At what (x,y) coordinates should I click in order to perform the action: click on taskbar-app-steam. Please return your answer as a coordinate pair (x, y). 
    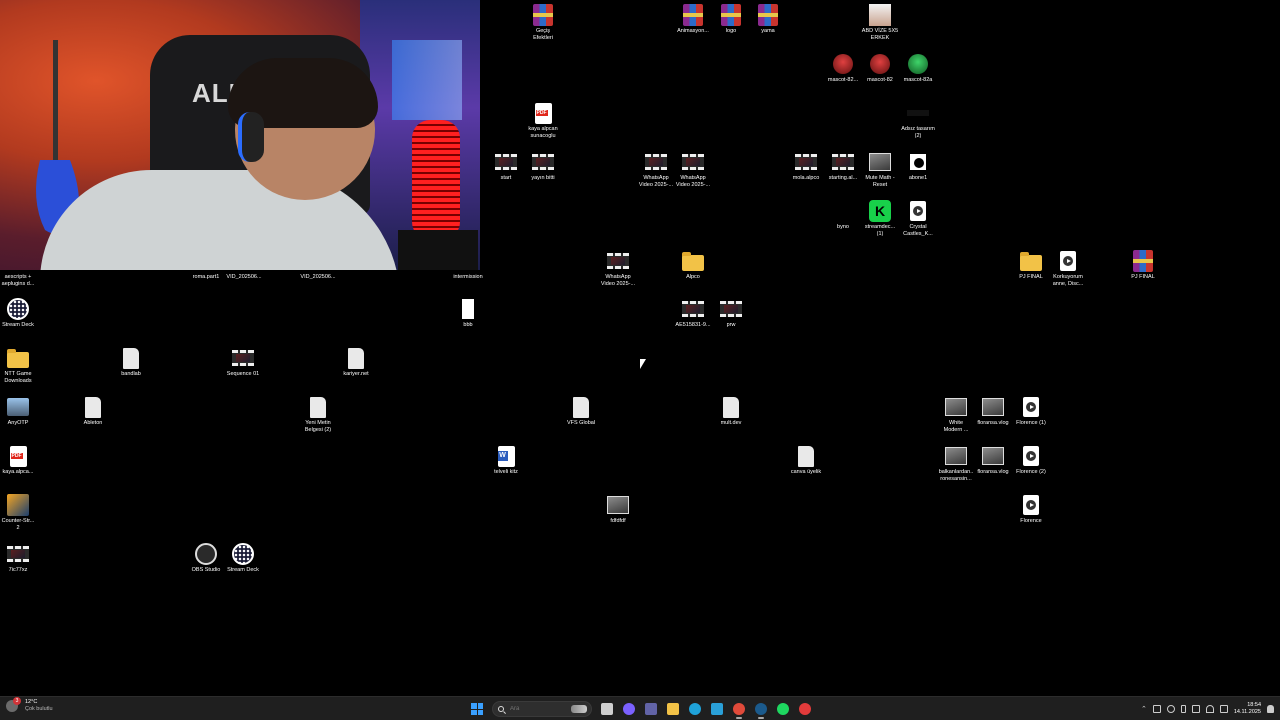
    Looking at the image, I should click on (761, 709).